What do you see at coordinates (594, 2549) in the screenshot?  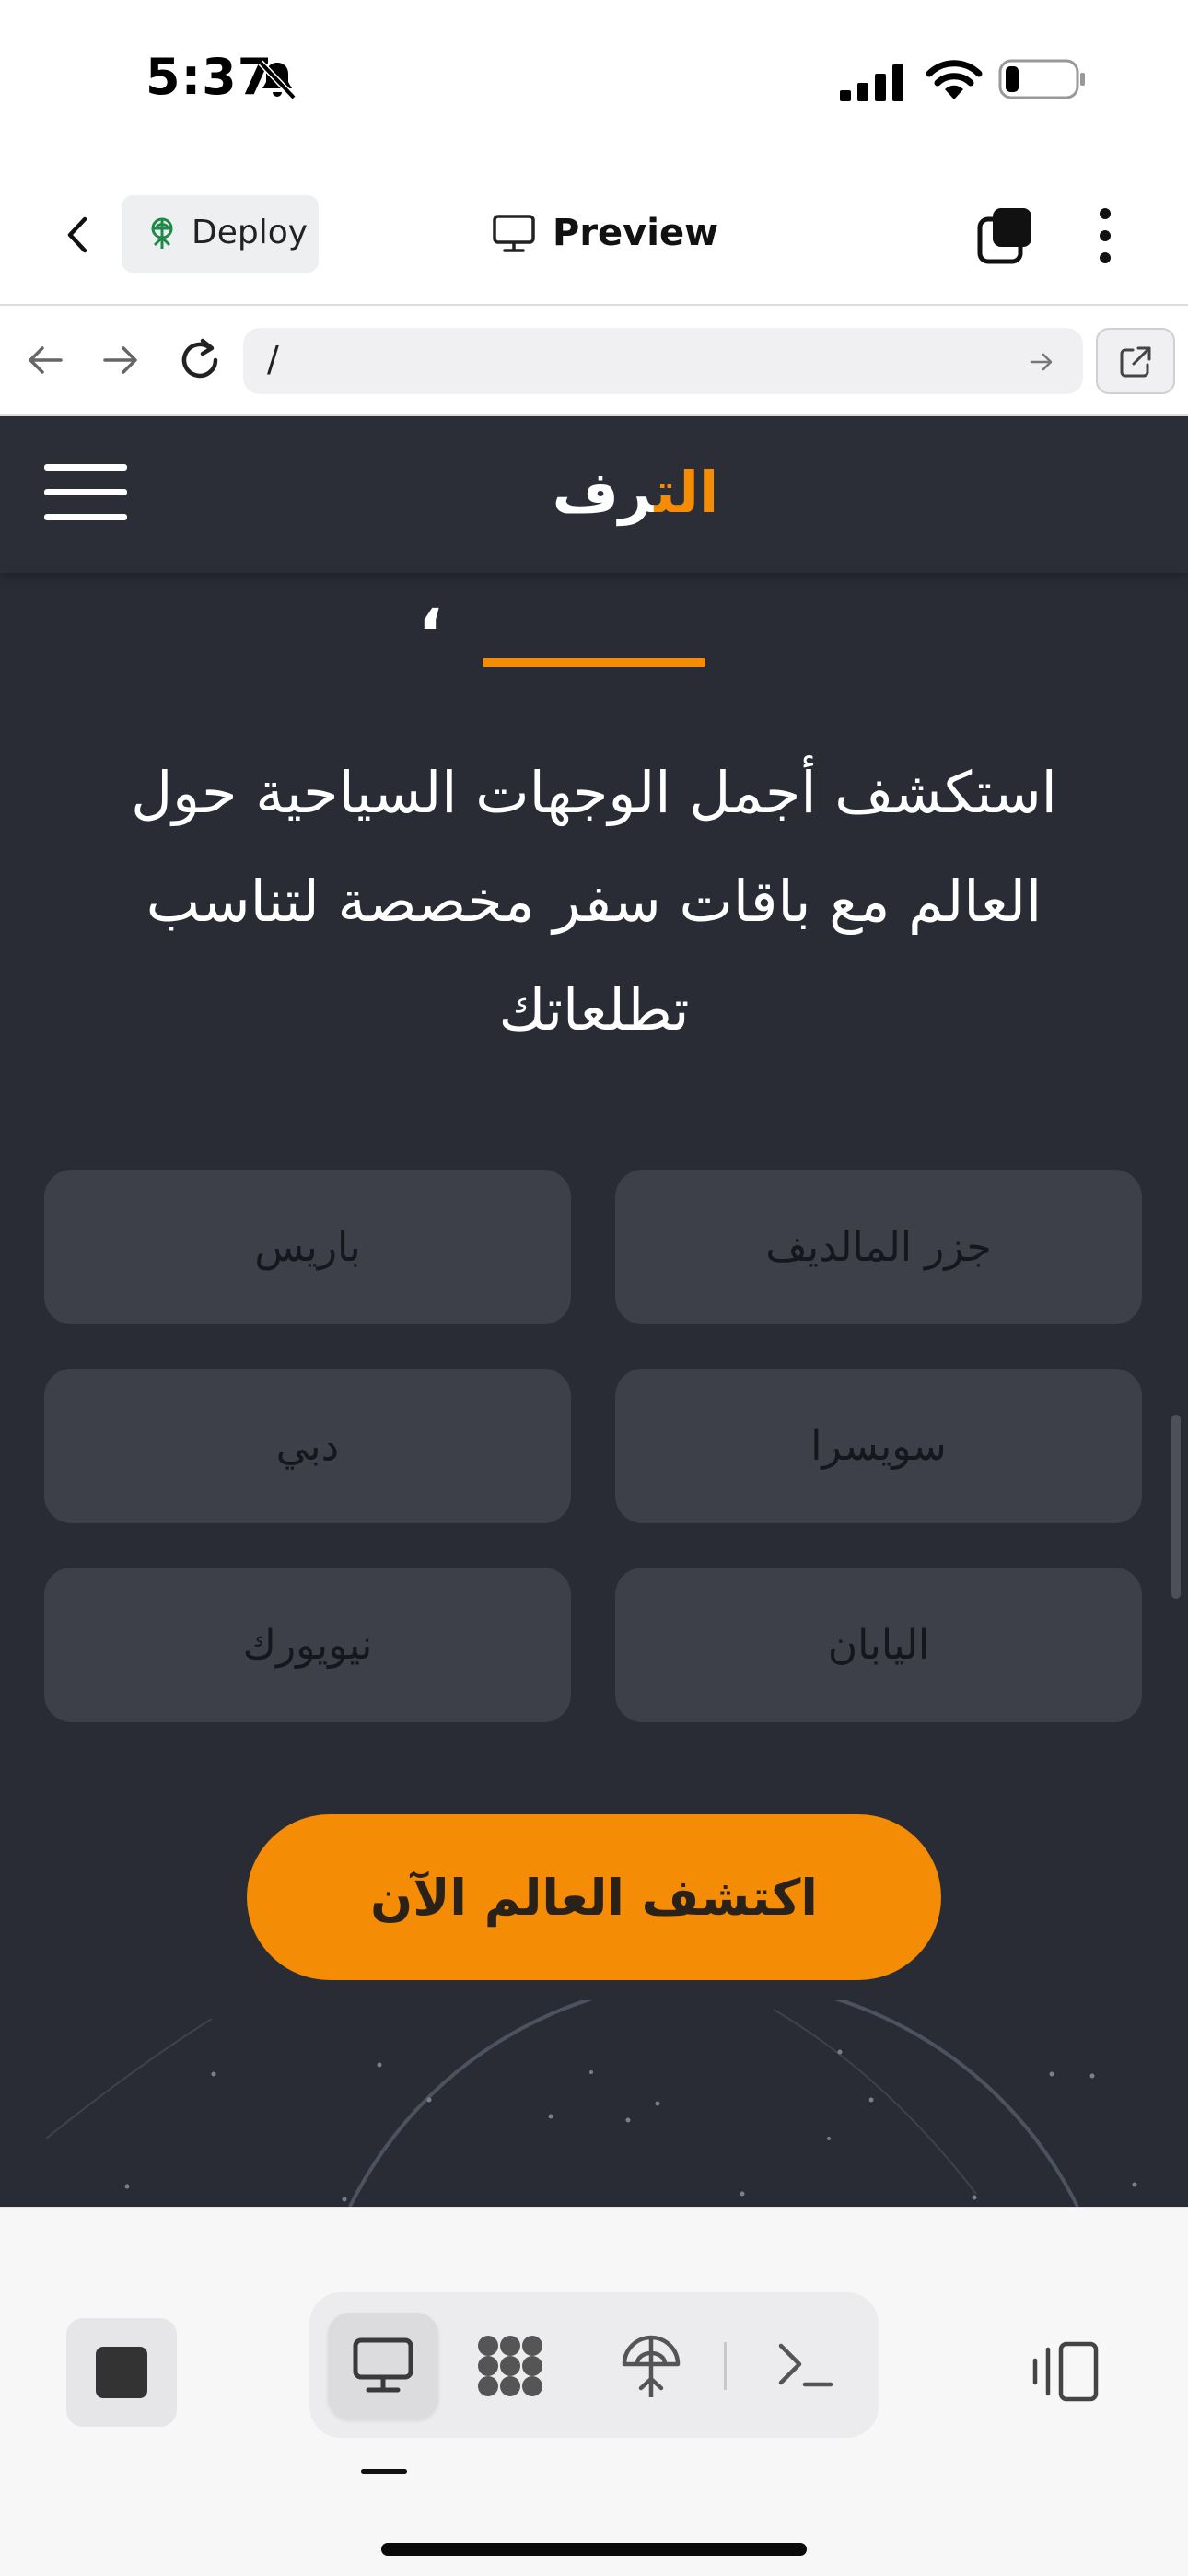 I see `home-indicator` at bounding box center [594, 2549].